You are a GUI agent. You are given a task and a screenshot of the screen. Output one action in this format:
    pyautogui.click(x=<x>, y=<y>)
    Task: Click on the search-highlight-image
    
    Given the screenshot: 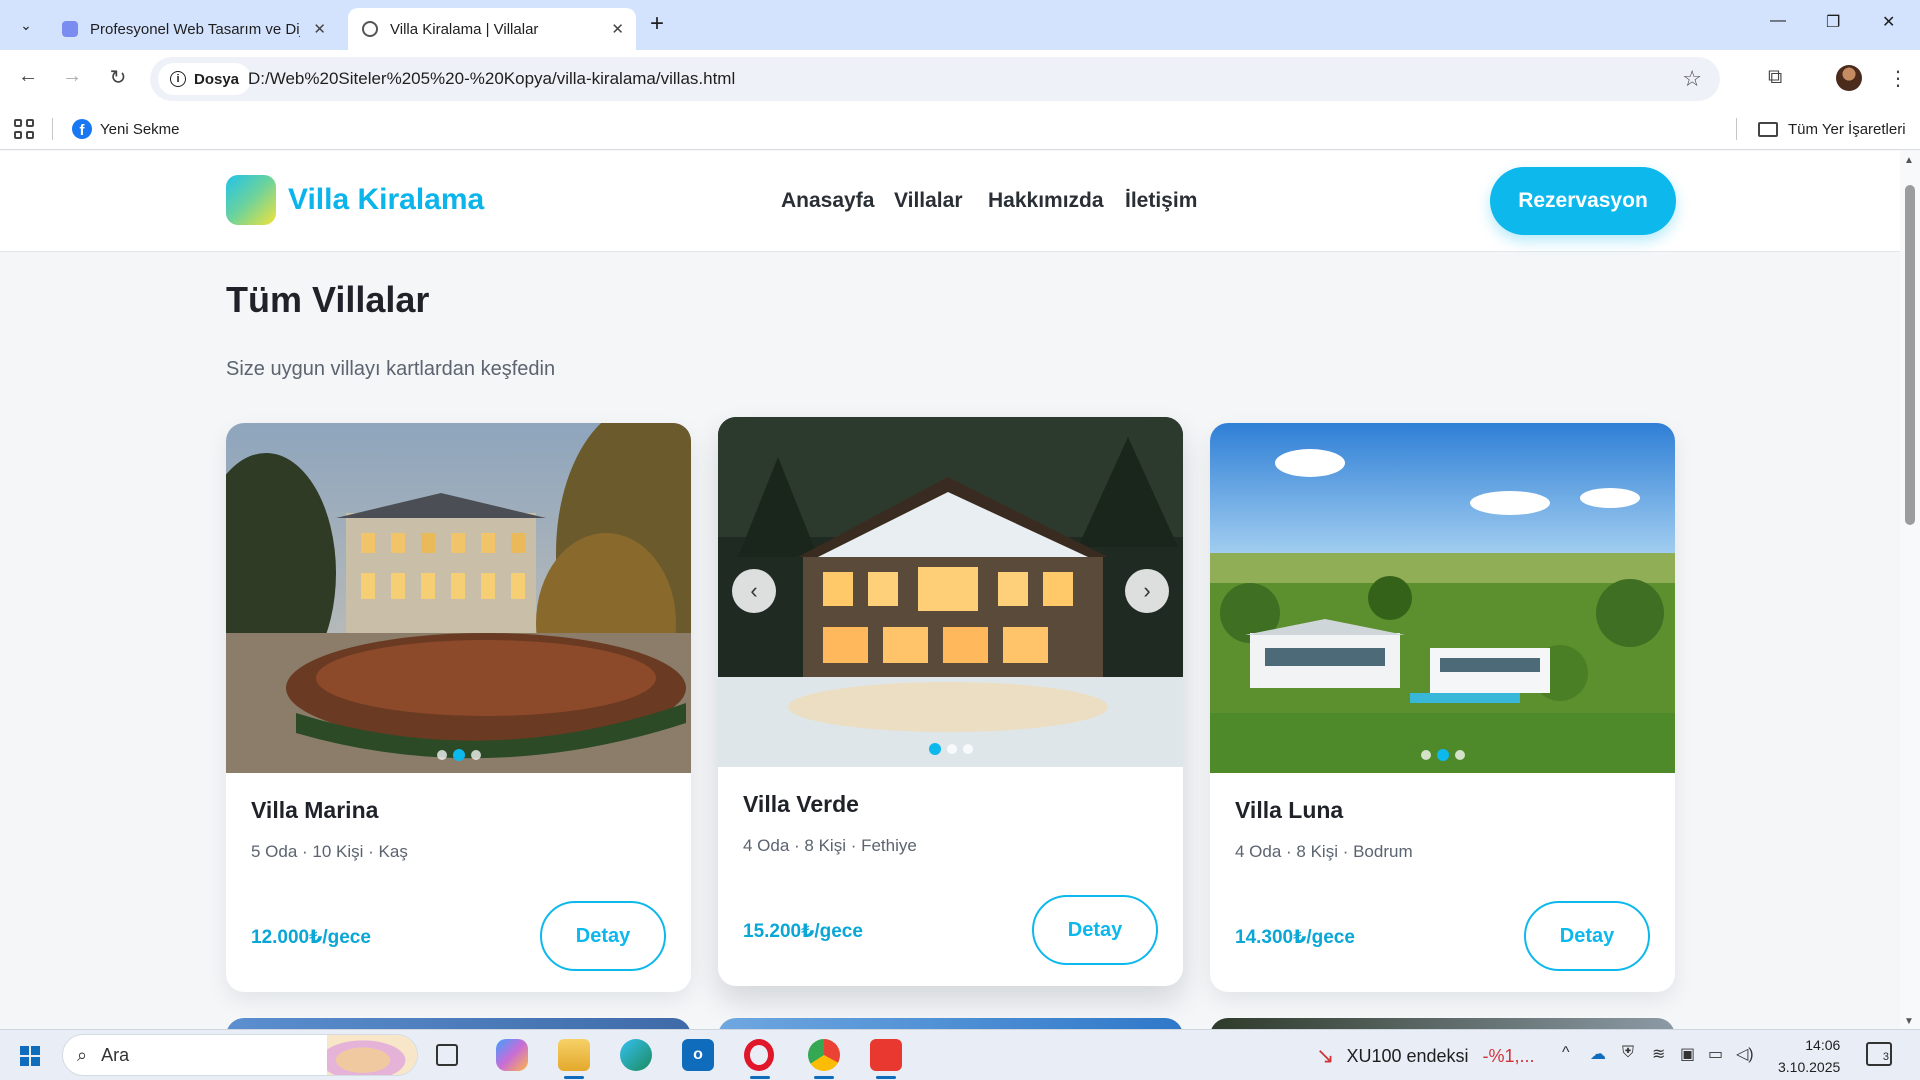 What is the action you would take?
    pyautogui.click(x=372, y=1055)
    